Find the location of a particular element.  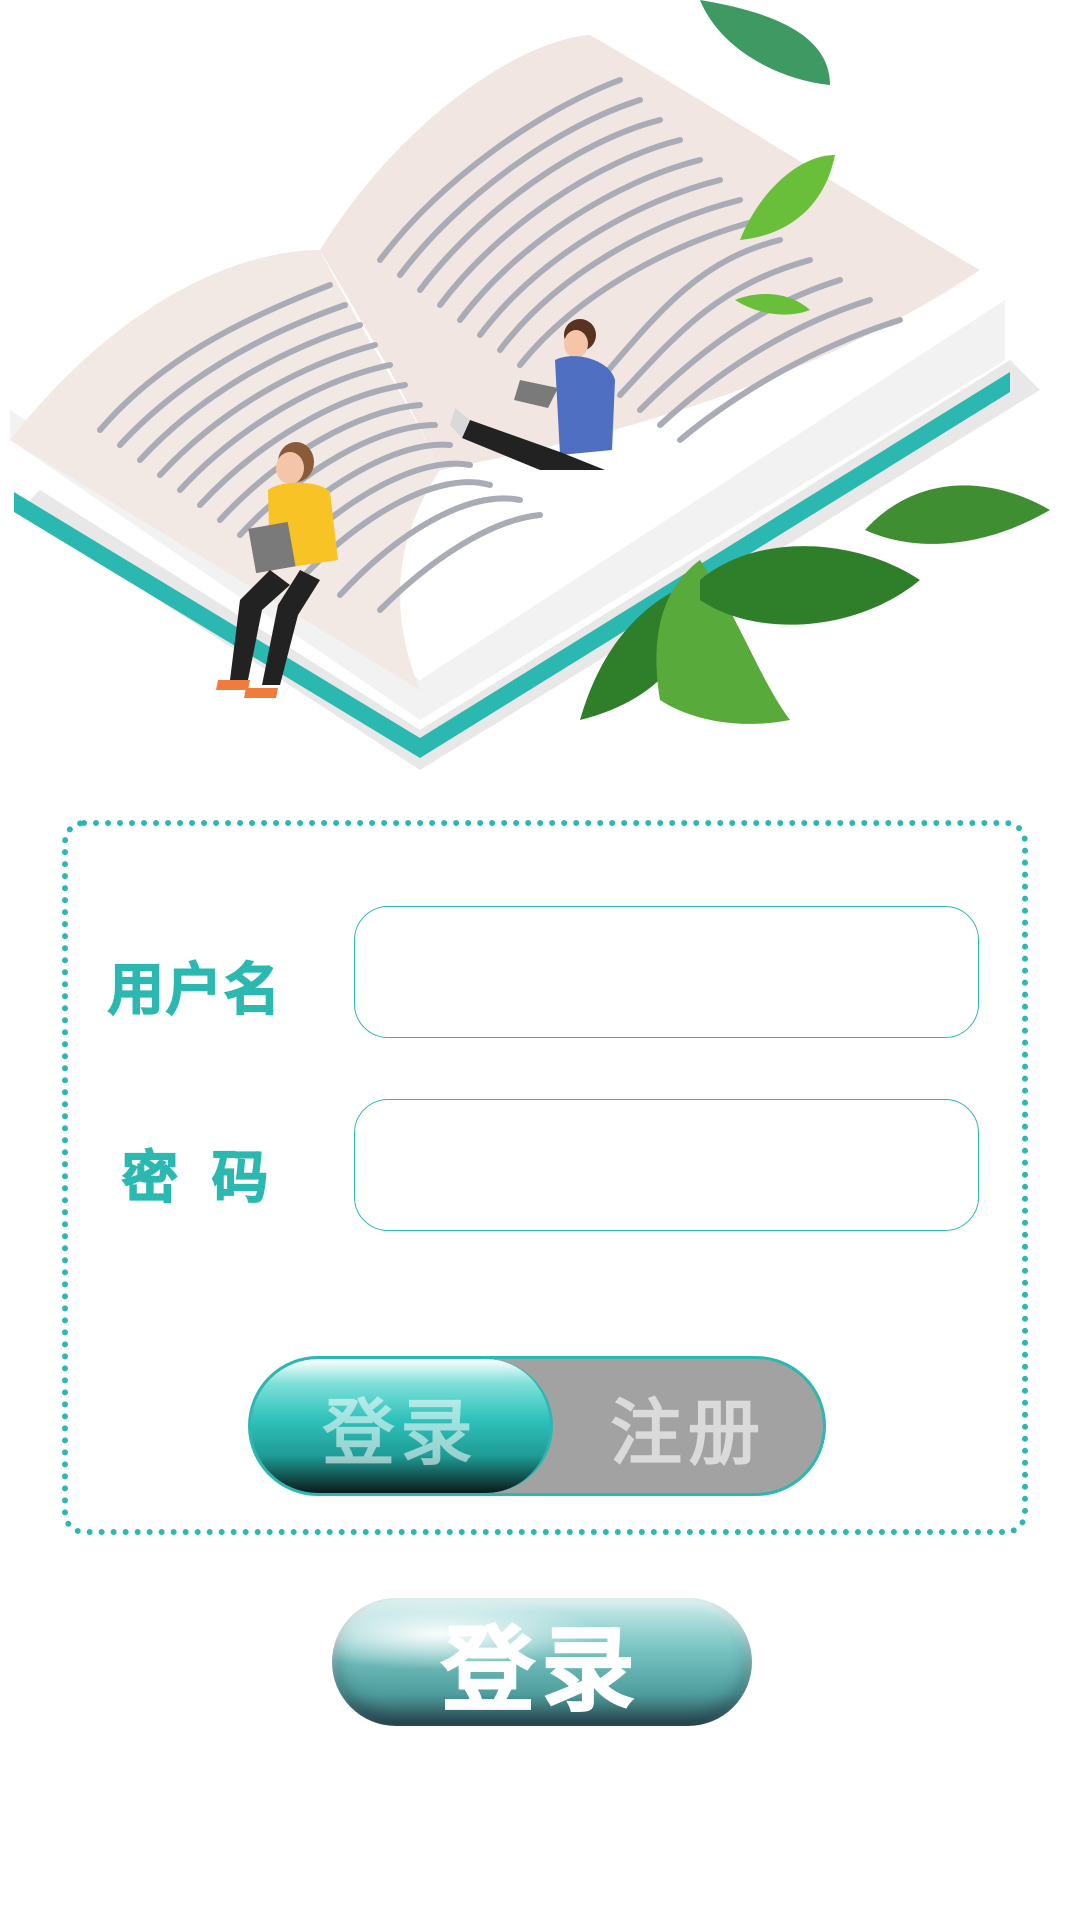

password-field is located at coordinates (666, 1165).